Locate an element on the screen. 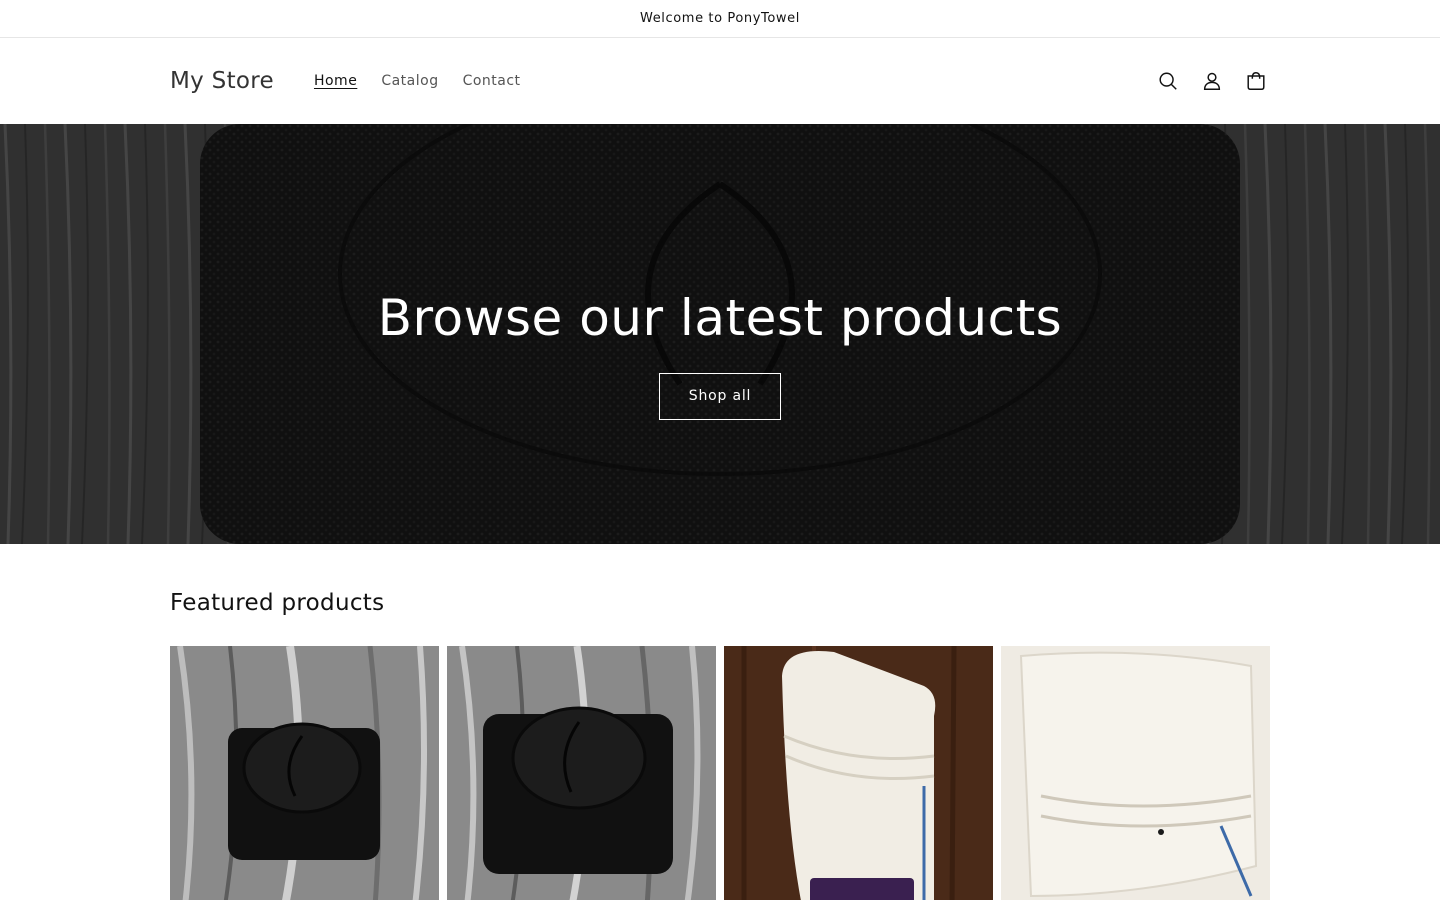  nav-item-home: Home is located at coordinates (335, 81).